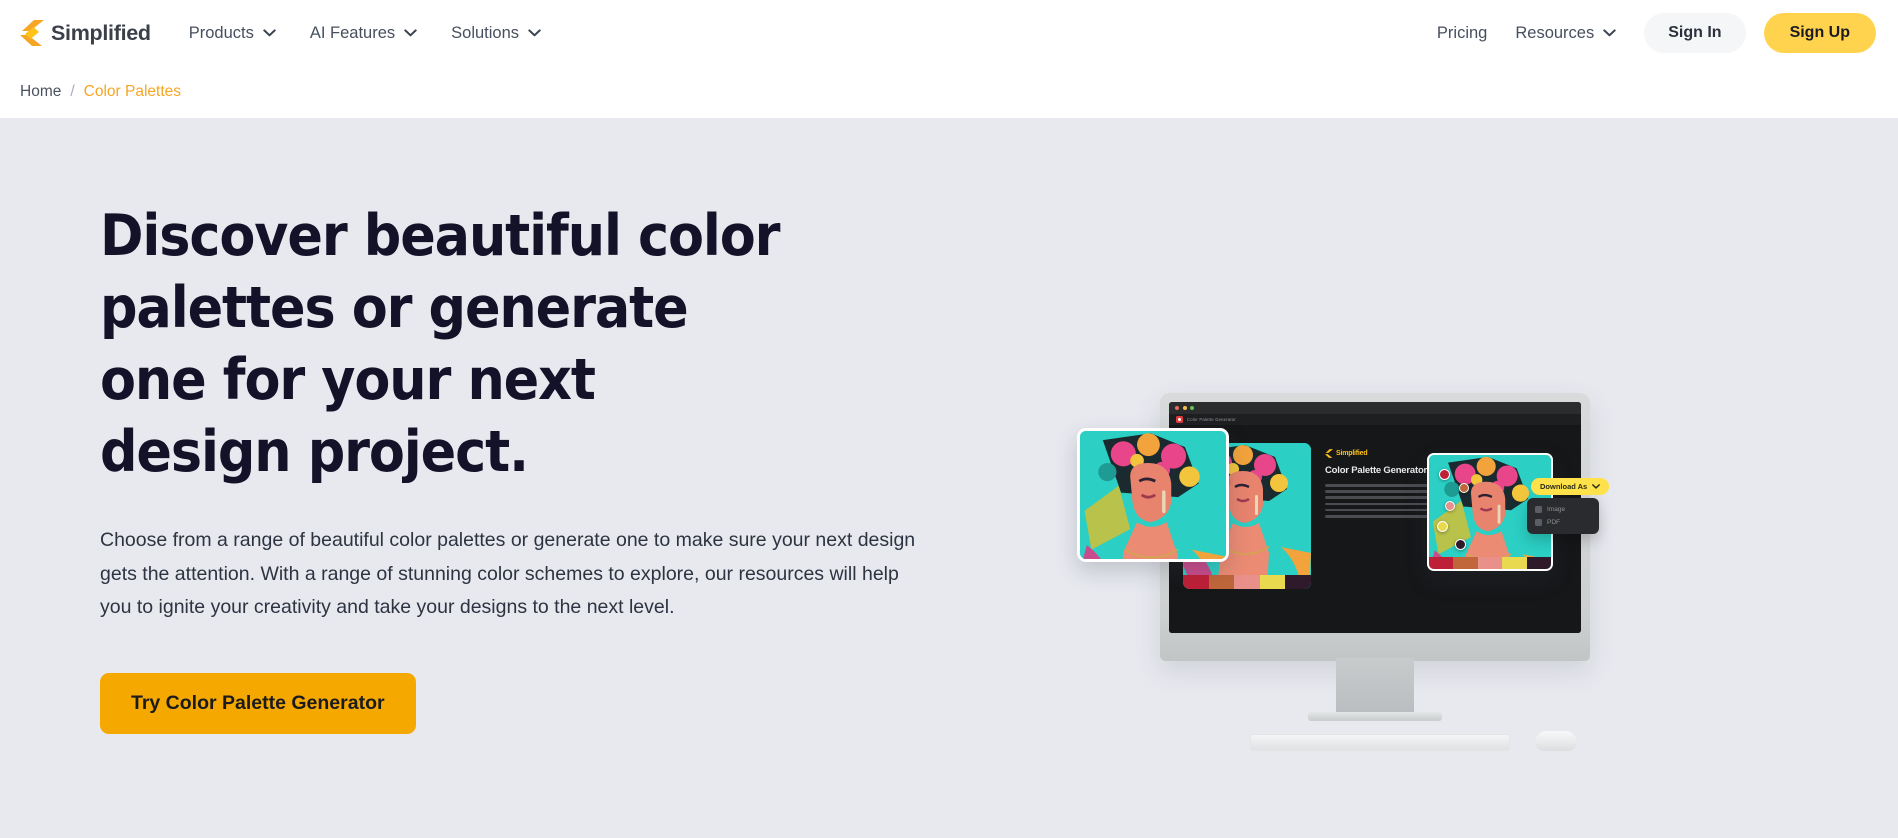 Image resolution: width=1898 pixels, height=838 pixels. I want to click on nav-item-pricing: Pricing, so click(1462, 33).